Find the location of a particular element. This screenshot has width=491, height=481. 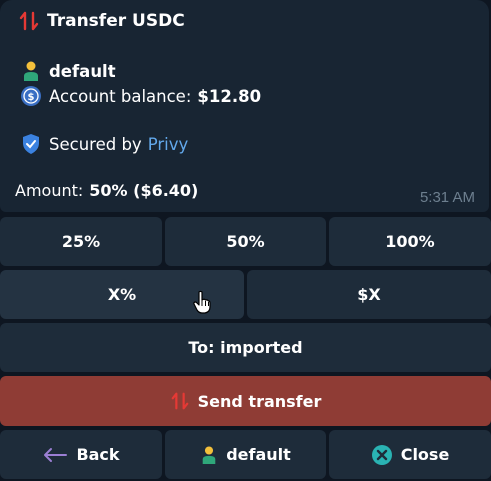

send-transfer-button: Send transfer is located at coordinates (245, 401).